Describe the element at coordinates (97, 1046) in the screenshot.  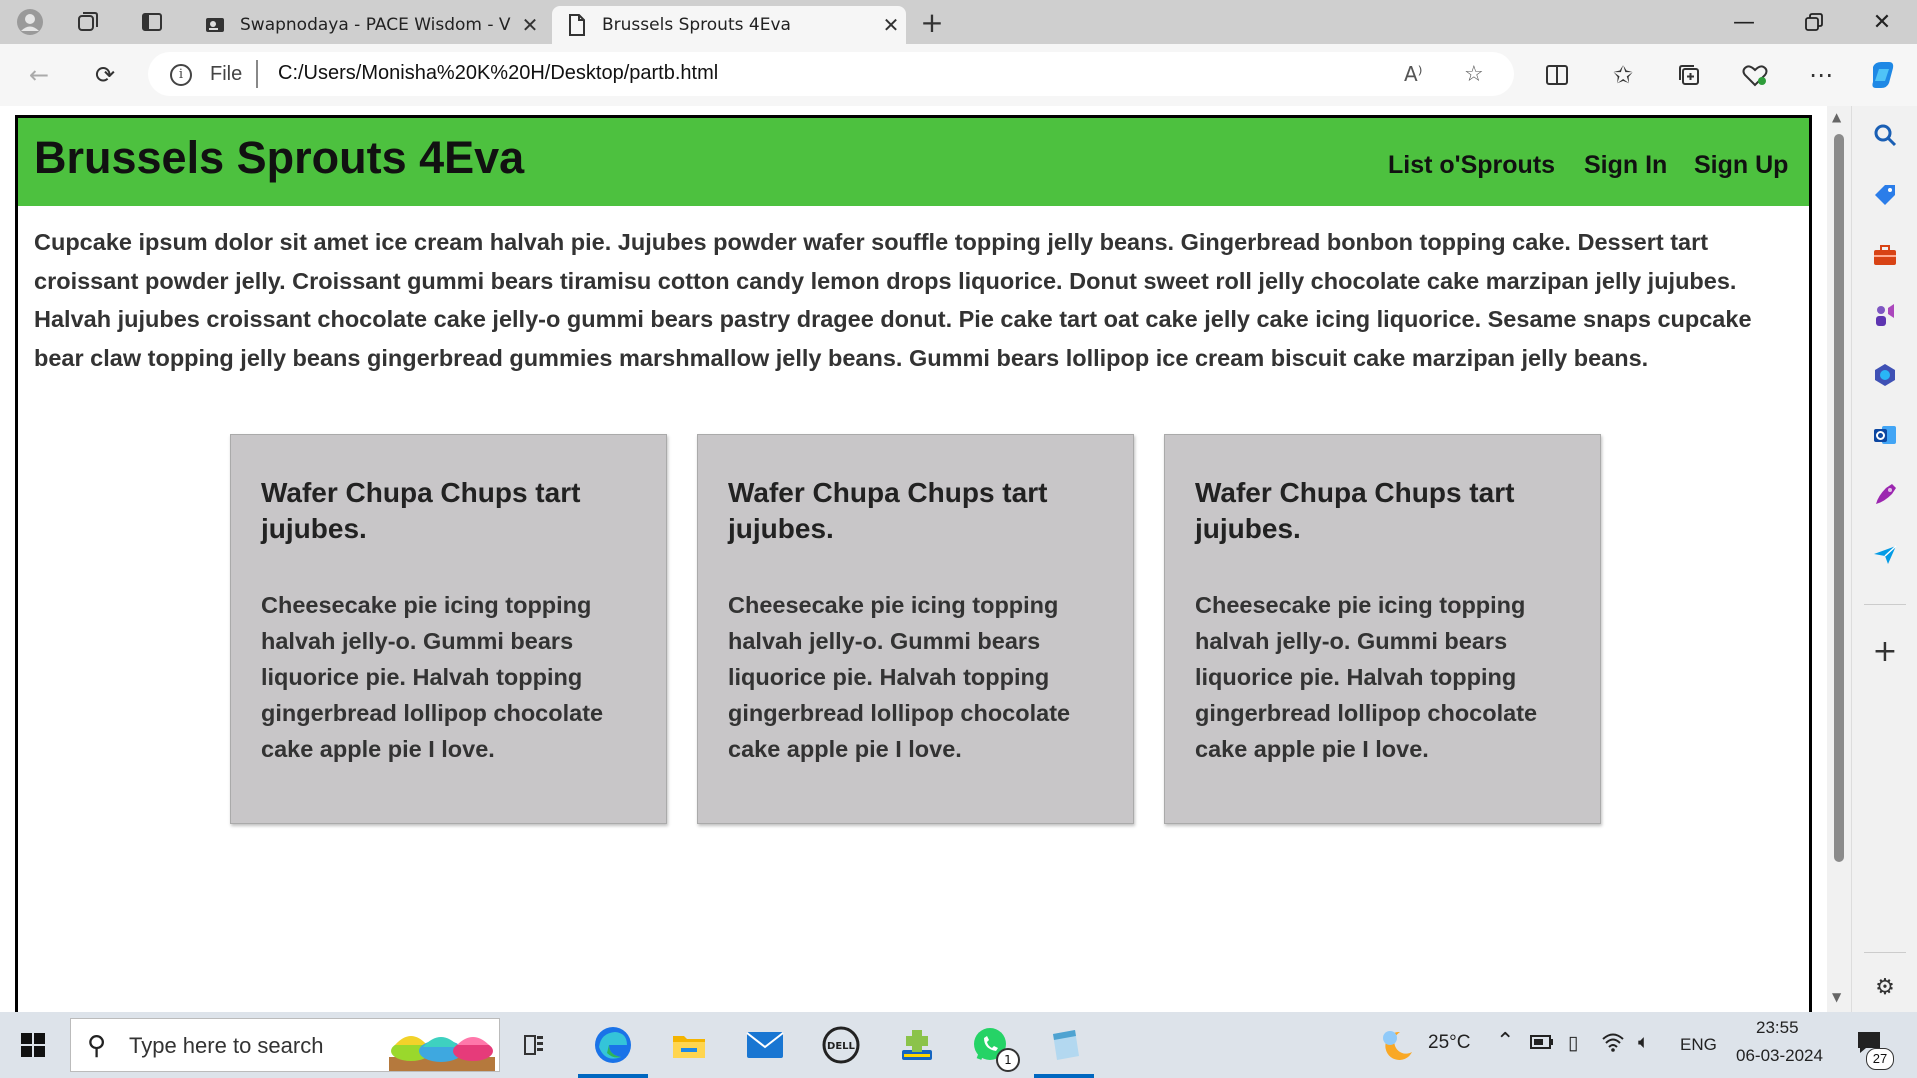
I see `search-icon: ⚲` at that location.